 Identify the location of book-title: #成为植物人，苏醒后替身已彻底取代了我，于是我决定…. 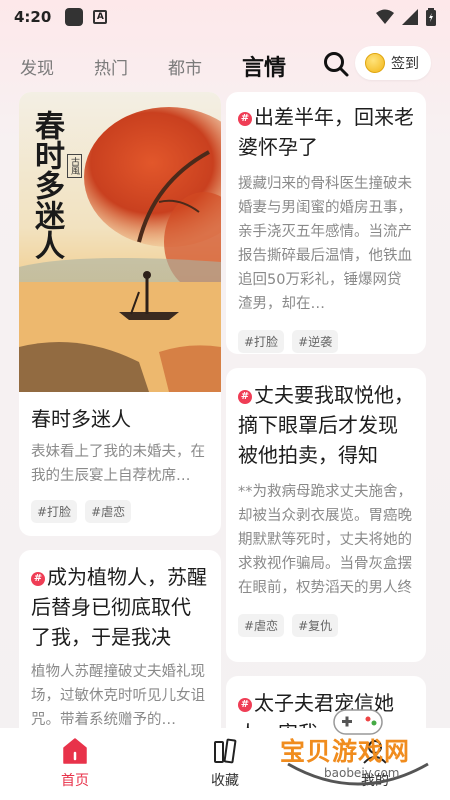
(120, 607).